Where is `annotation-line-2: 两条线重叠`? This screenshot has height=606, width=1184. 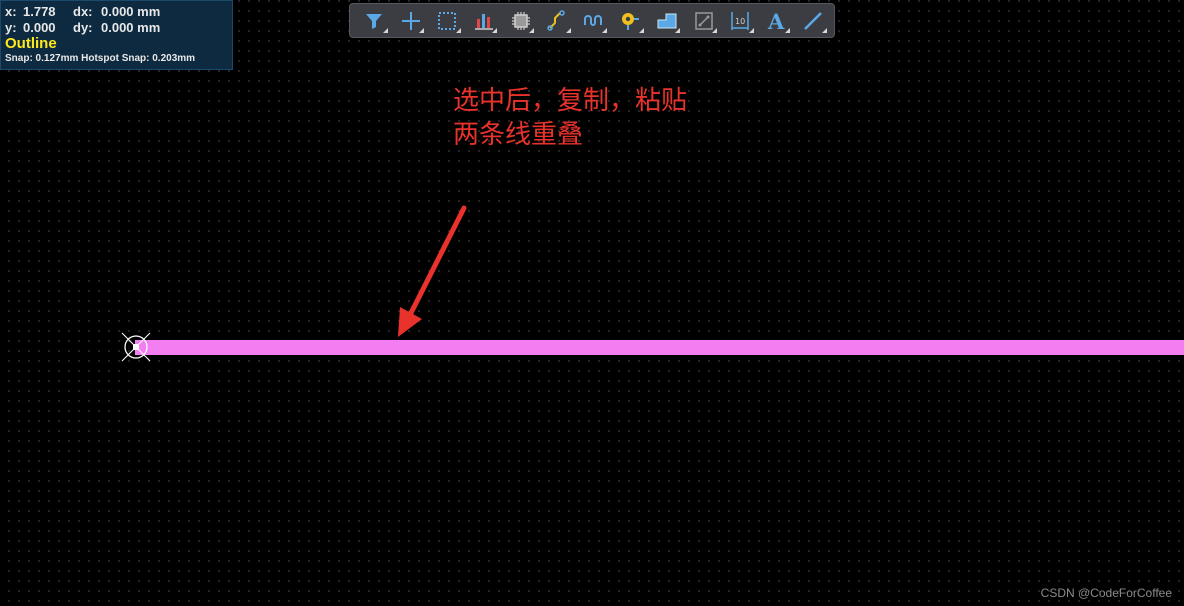 annotation-line-2: 两条线重叠 is located at coordinates (518, 135).